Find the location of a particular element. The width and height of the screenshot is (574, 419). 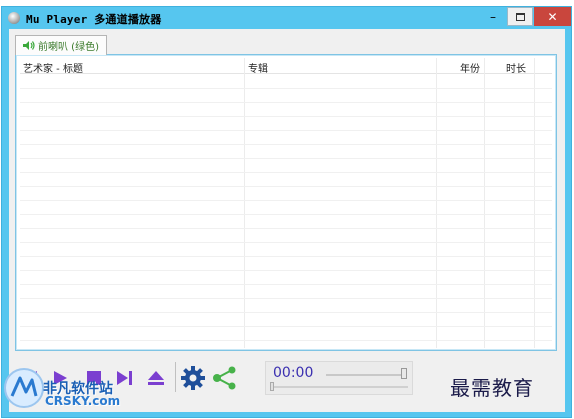

gear-icon is located at coordinates (193, 378).